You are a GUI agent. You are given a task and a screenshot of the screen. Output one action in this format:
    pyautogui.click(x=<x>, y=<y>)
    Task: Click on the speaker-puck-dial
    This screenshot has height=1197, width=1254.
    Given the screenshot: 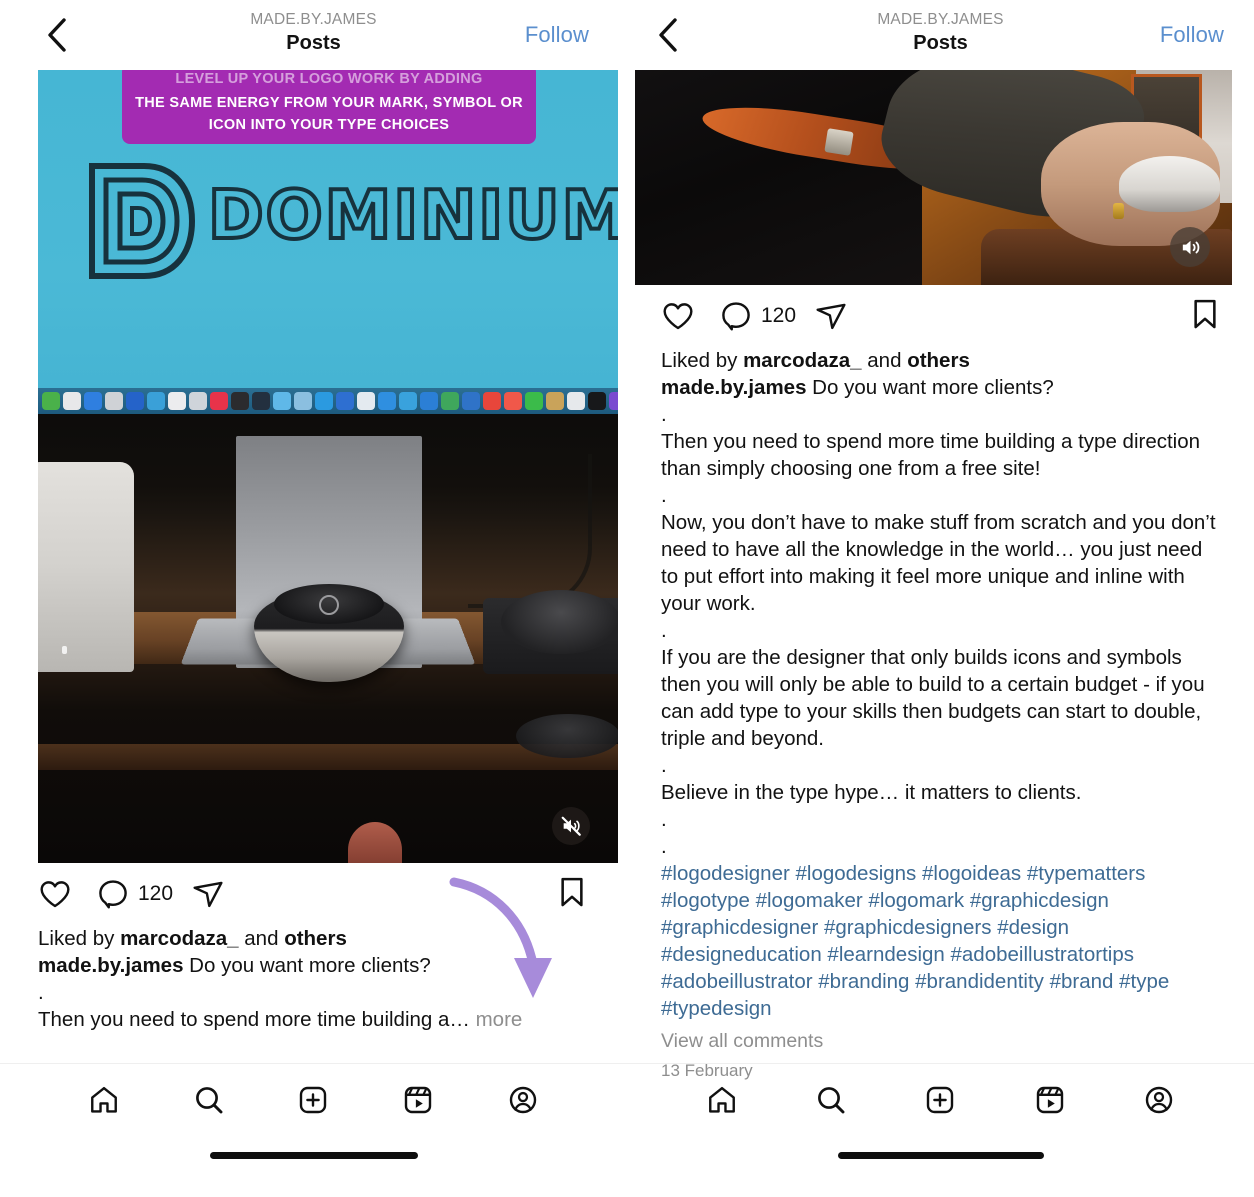 What is the action you would take?
    pyautogui.click(x=329, y=605)
    